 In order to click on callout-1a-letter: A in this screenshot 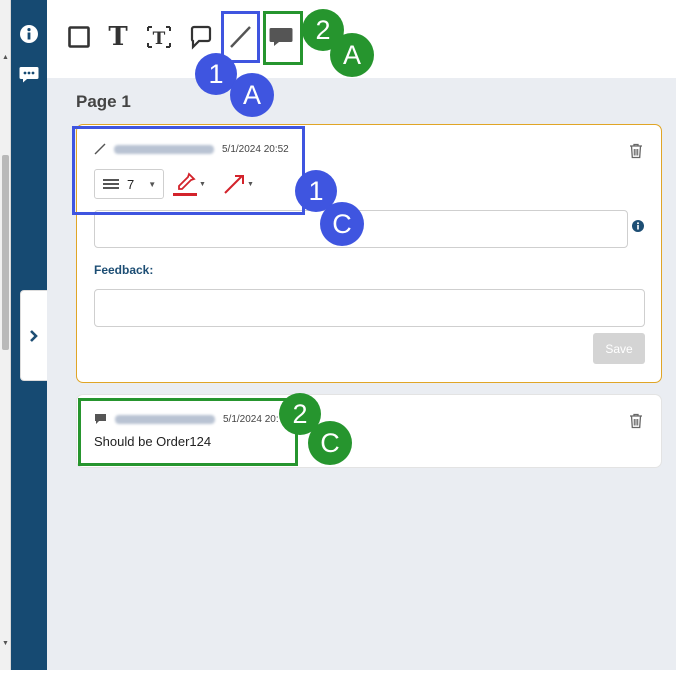, I will do `click(252, 95)`.